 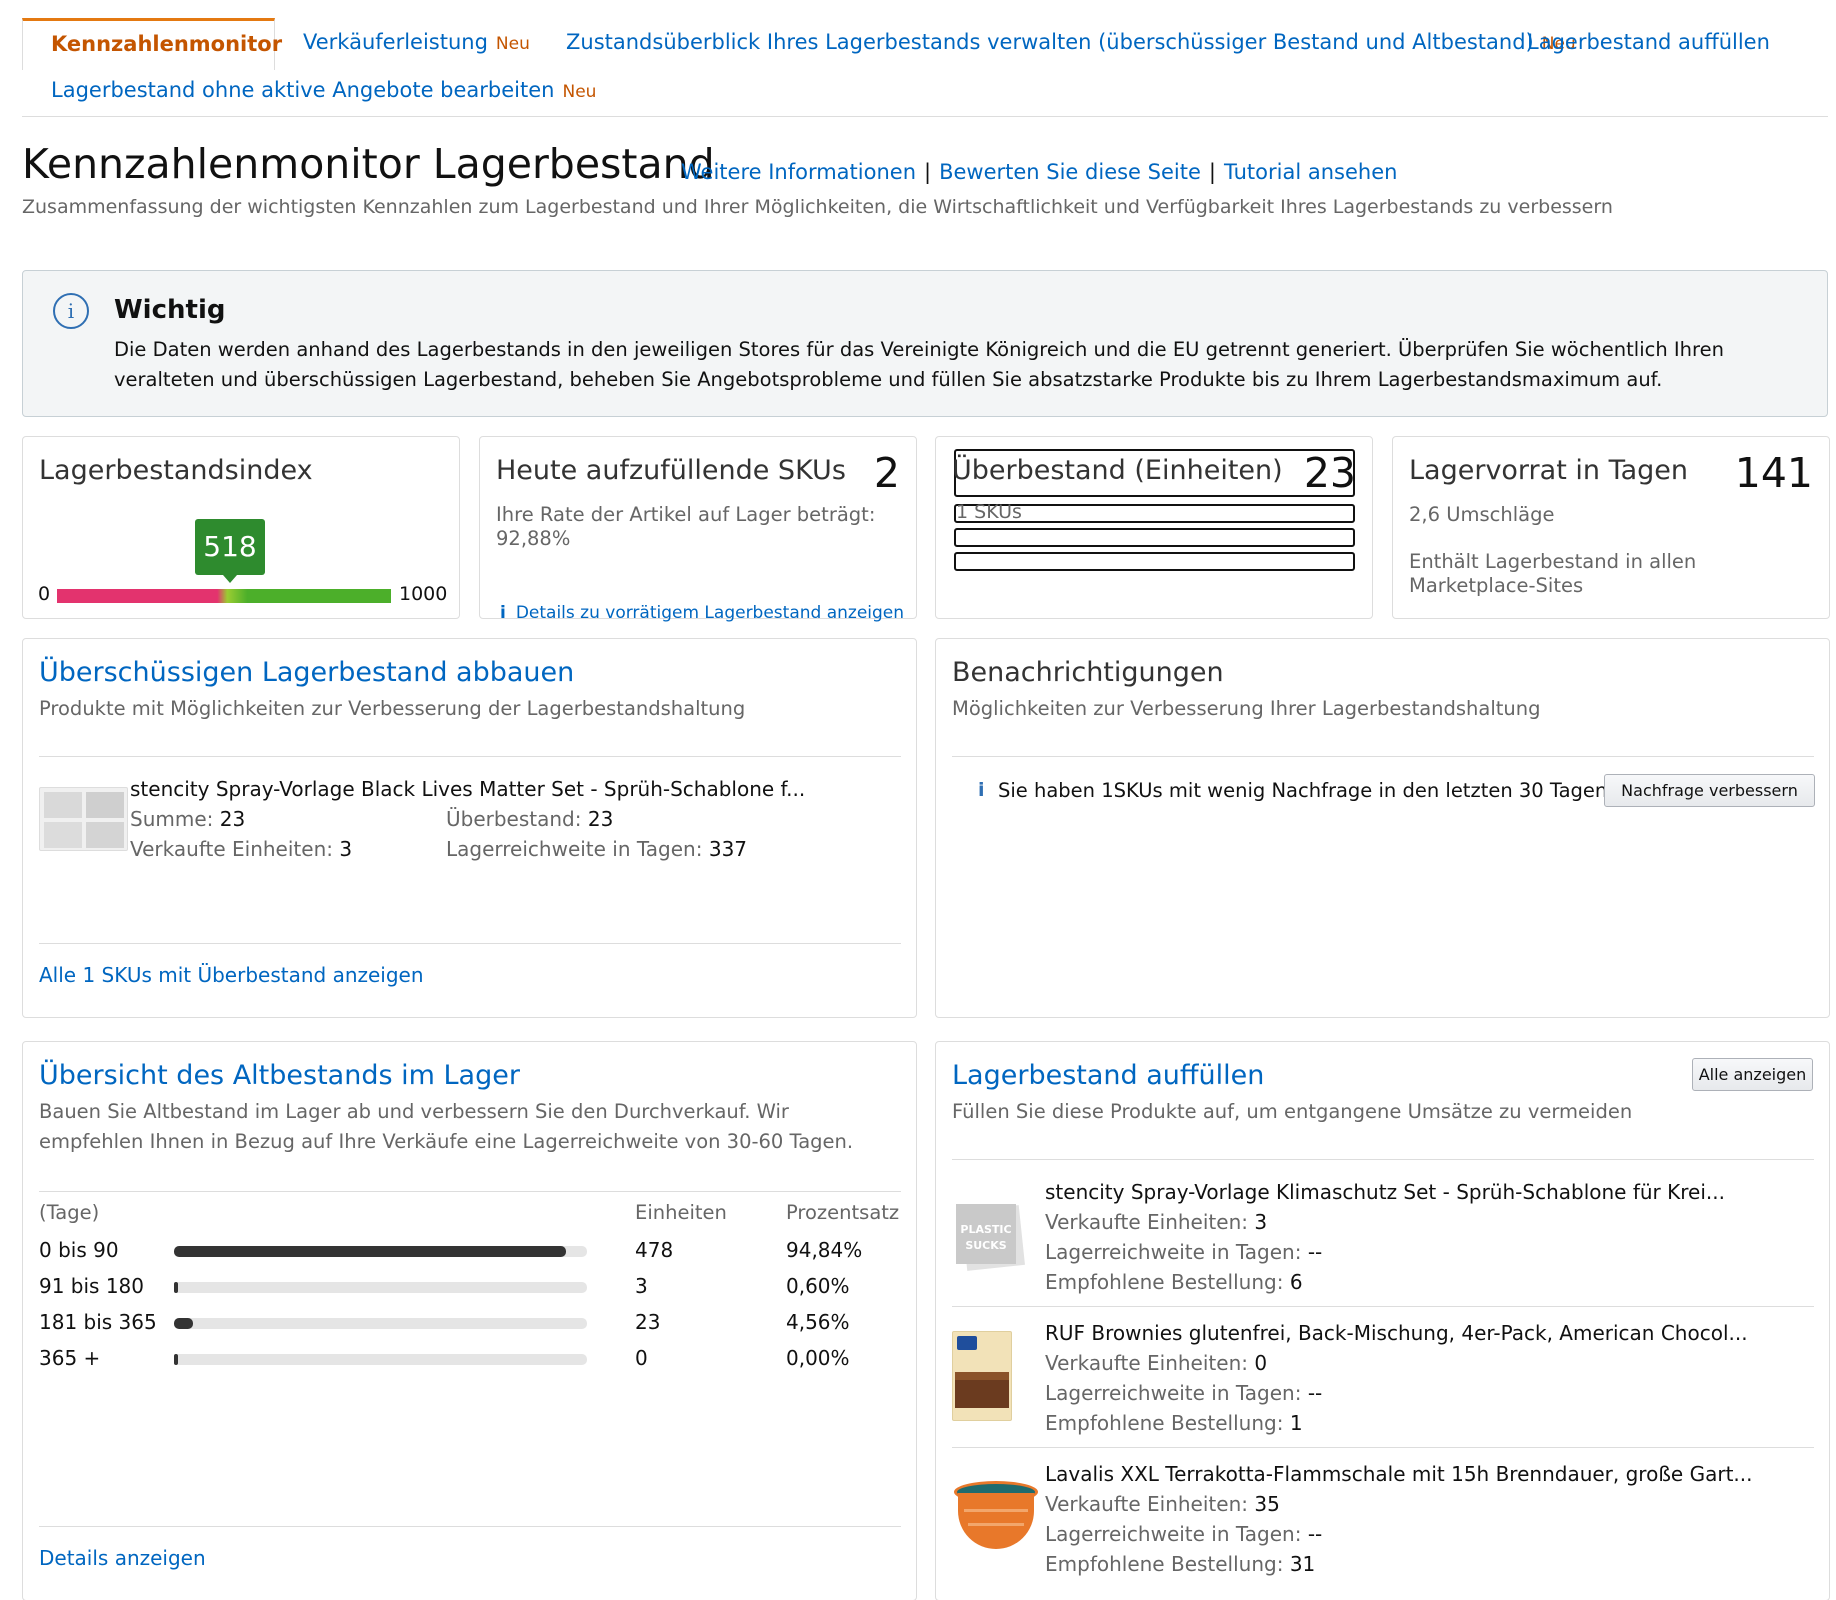 I want to click on product-thumbnail, so click(x=83, y=819).